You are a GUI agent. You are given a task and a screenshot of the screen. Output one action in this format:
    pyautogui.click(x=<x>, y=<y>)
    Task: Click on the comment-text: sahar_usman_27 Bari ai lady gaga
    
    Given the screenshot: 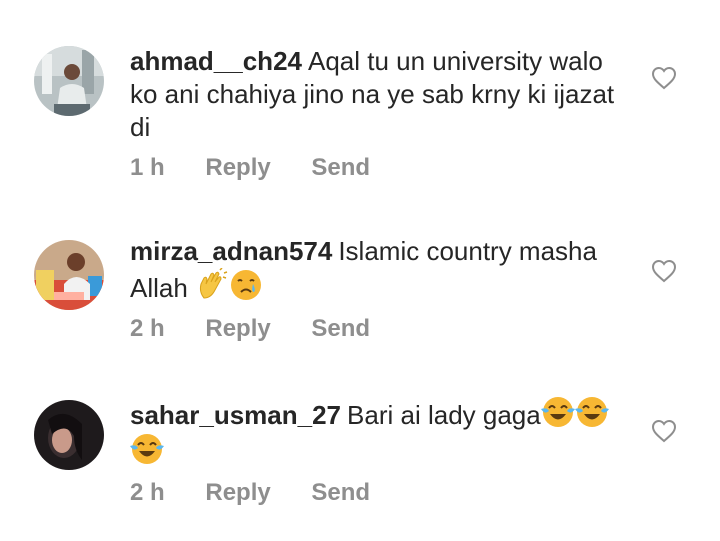 What is the action you would take?
    pyautogui.click(x=380, y=432)
    